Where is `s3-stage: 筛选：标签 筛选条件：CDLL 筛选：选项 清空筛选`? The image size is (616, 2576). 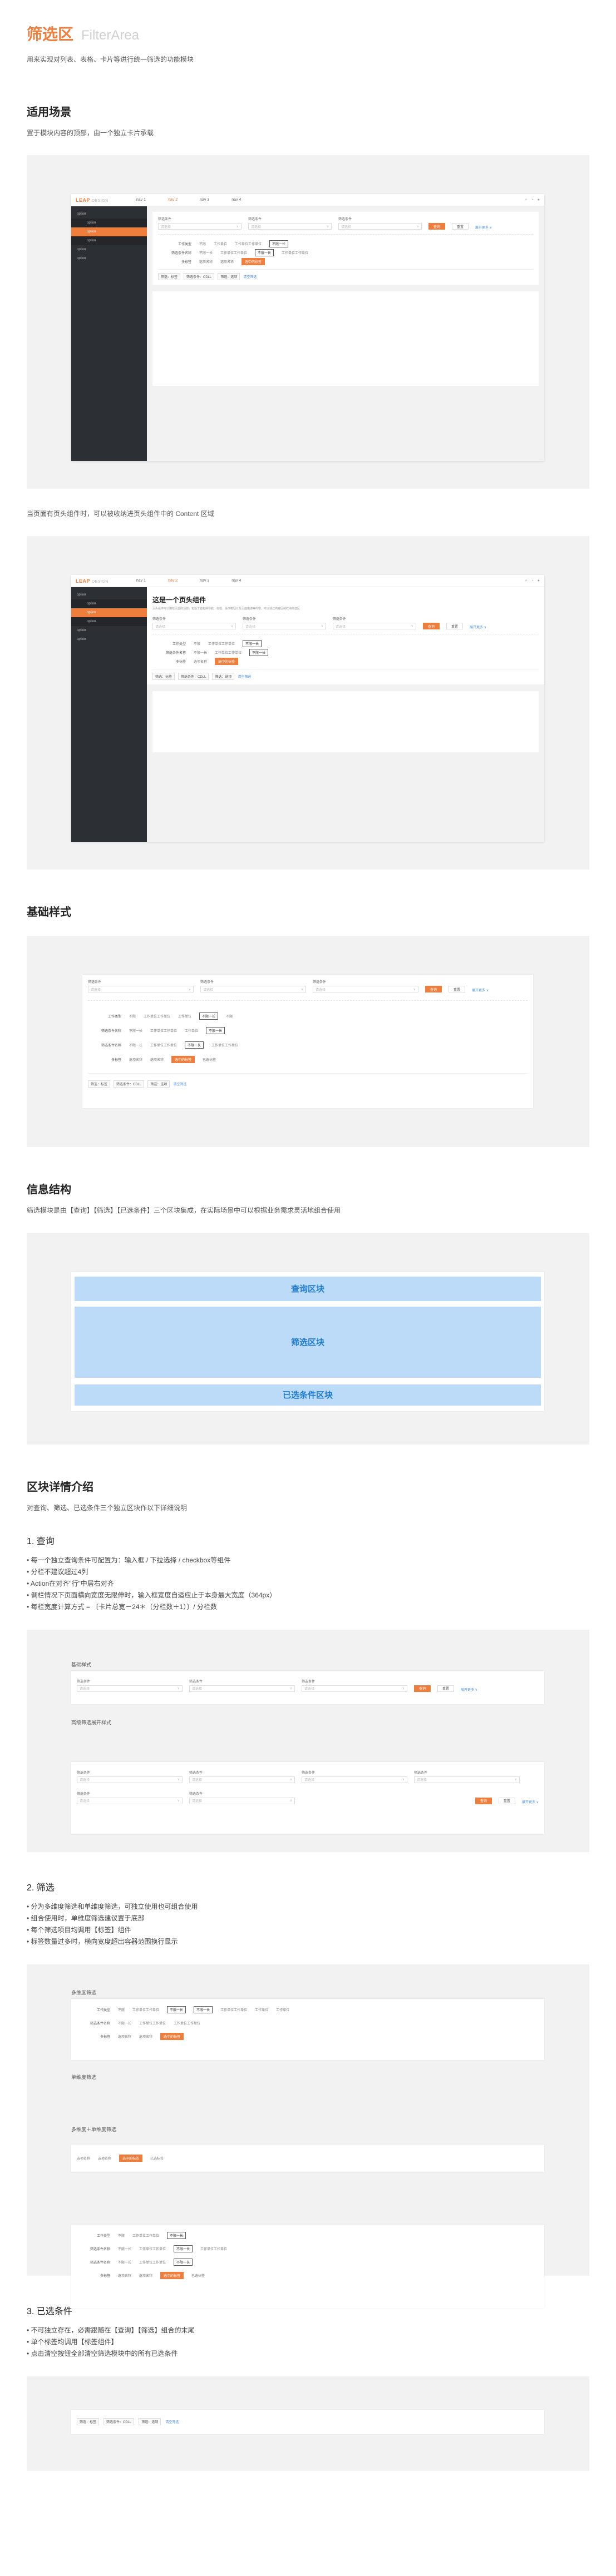 s3-stage: 筛选：标签 筛选条件：CDLL 筛选：选项 清空筛选 is located at coordinates (308, 2423).